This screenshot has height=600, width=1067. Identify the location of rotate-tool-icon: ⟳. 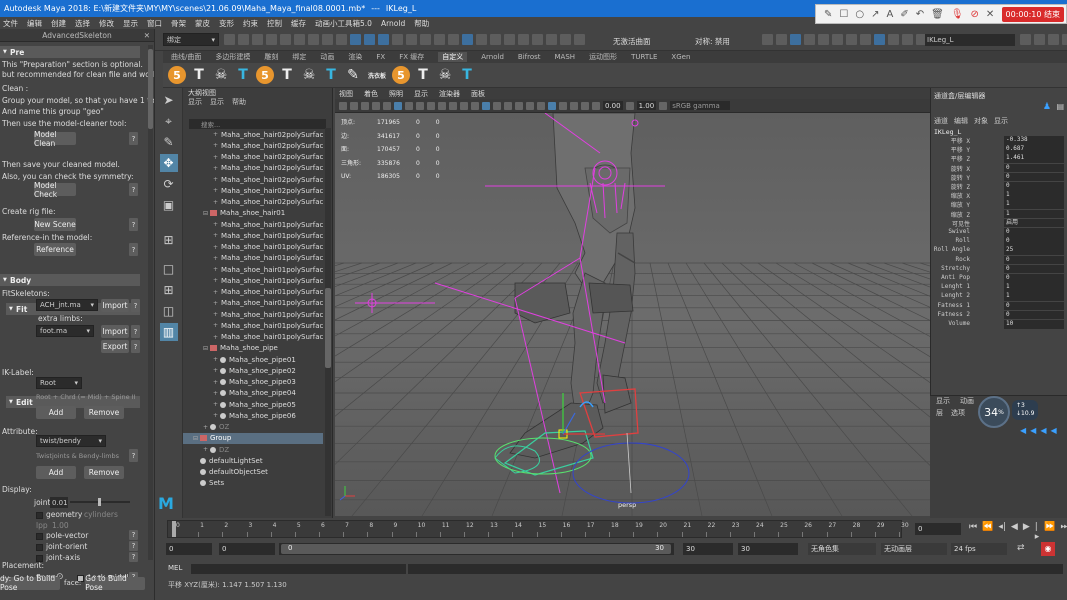
(169, 184).